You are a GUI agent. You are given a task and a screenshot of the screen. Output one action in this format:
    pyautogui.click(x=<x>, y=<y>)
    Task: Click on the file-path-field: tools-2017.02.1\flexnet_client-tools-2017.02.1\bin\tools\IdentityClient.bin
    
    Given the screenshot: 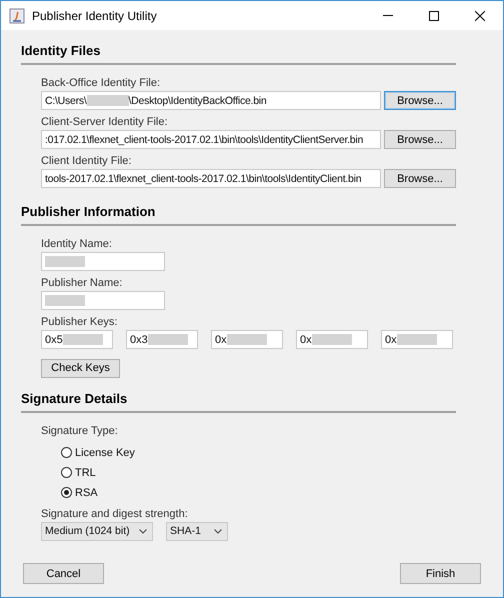 What is the action you would take?
    pyautogui.click(x=211, y=178)
    